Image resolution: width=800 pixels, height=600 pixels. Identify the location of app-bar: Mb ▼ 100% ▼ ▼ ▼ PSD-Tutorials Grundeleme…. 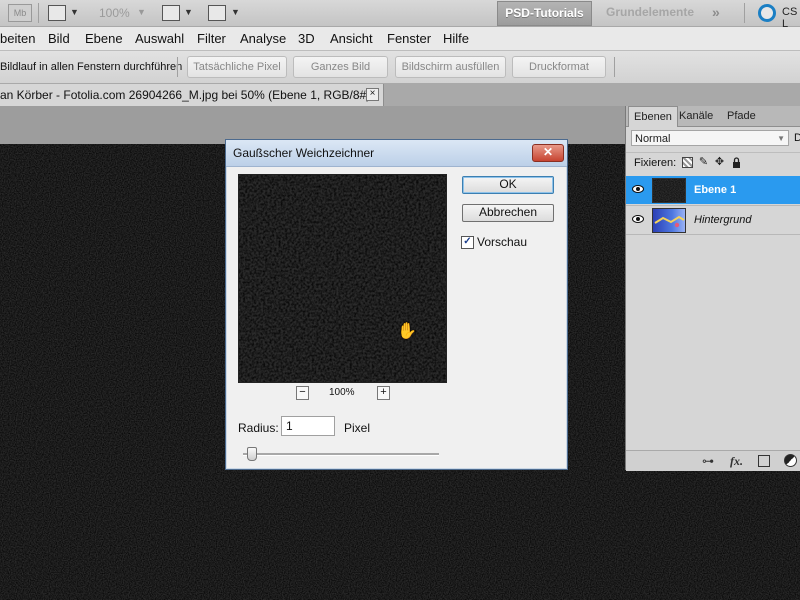
(400, 15).